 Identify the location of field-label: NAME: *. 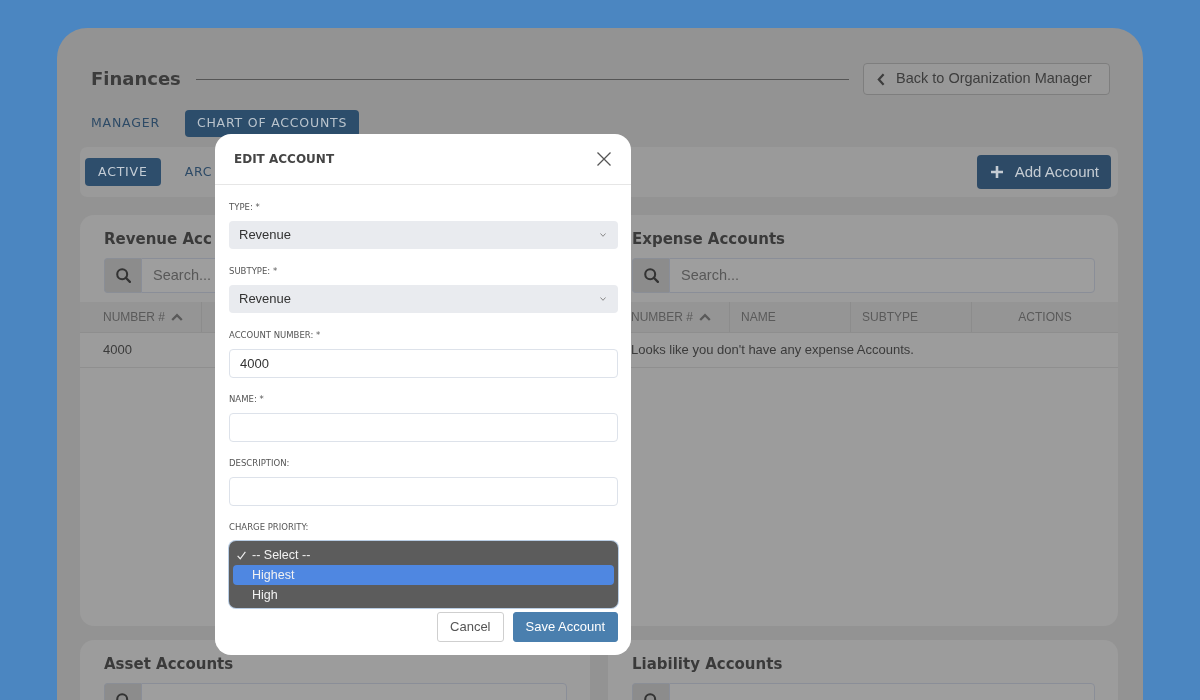
(247, 399).